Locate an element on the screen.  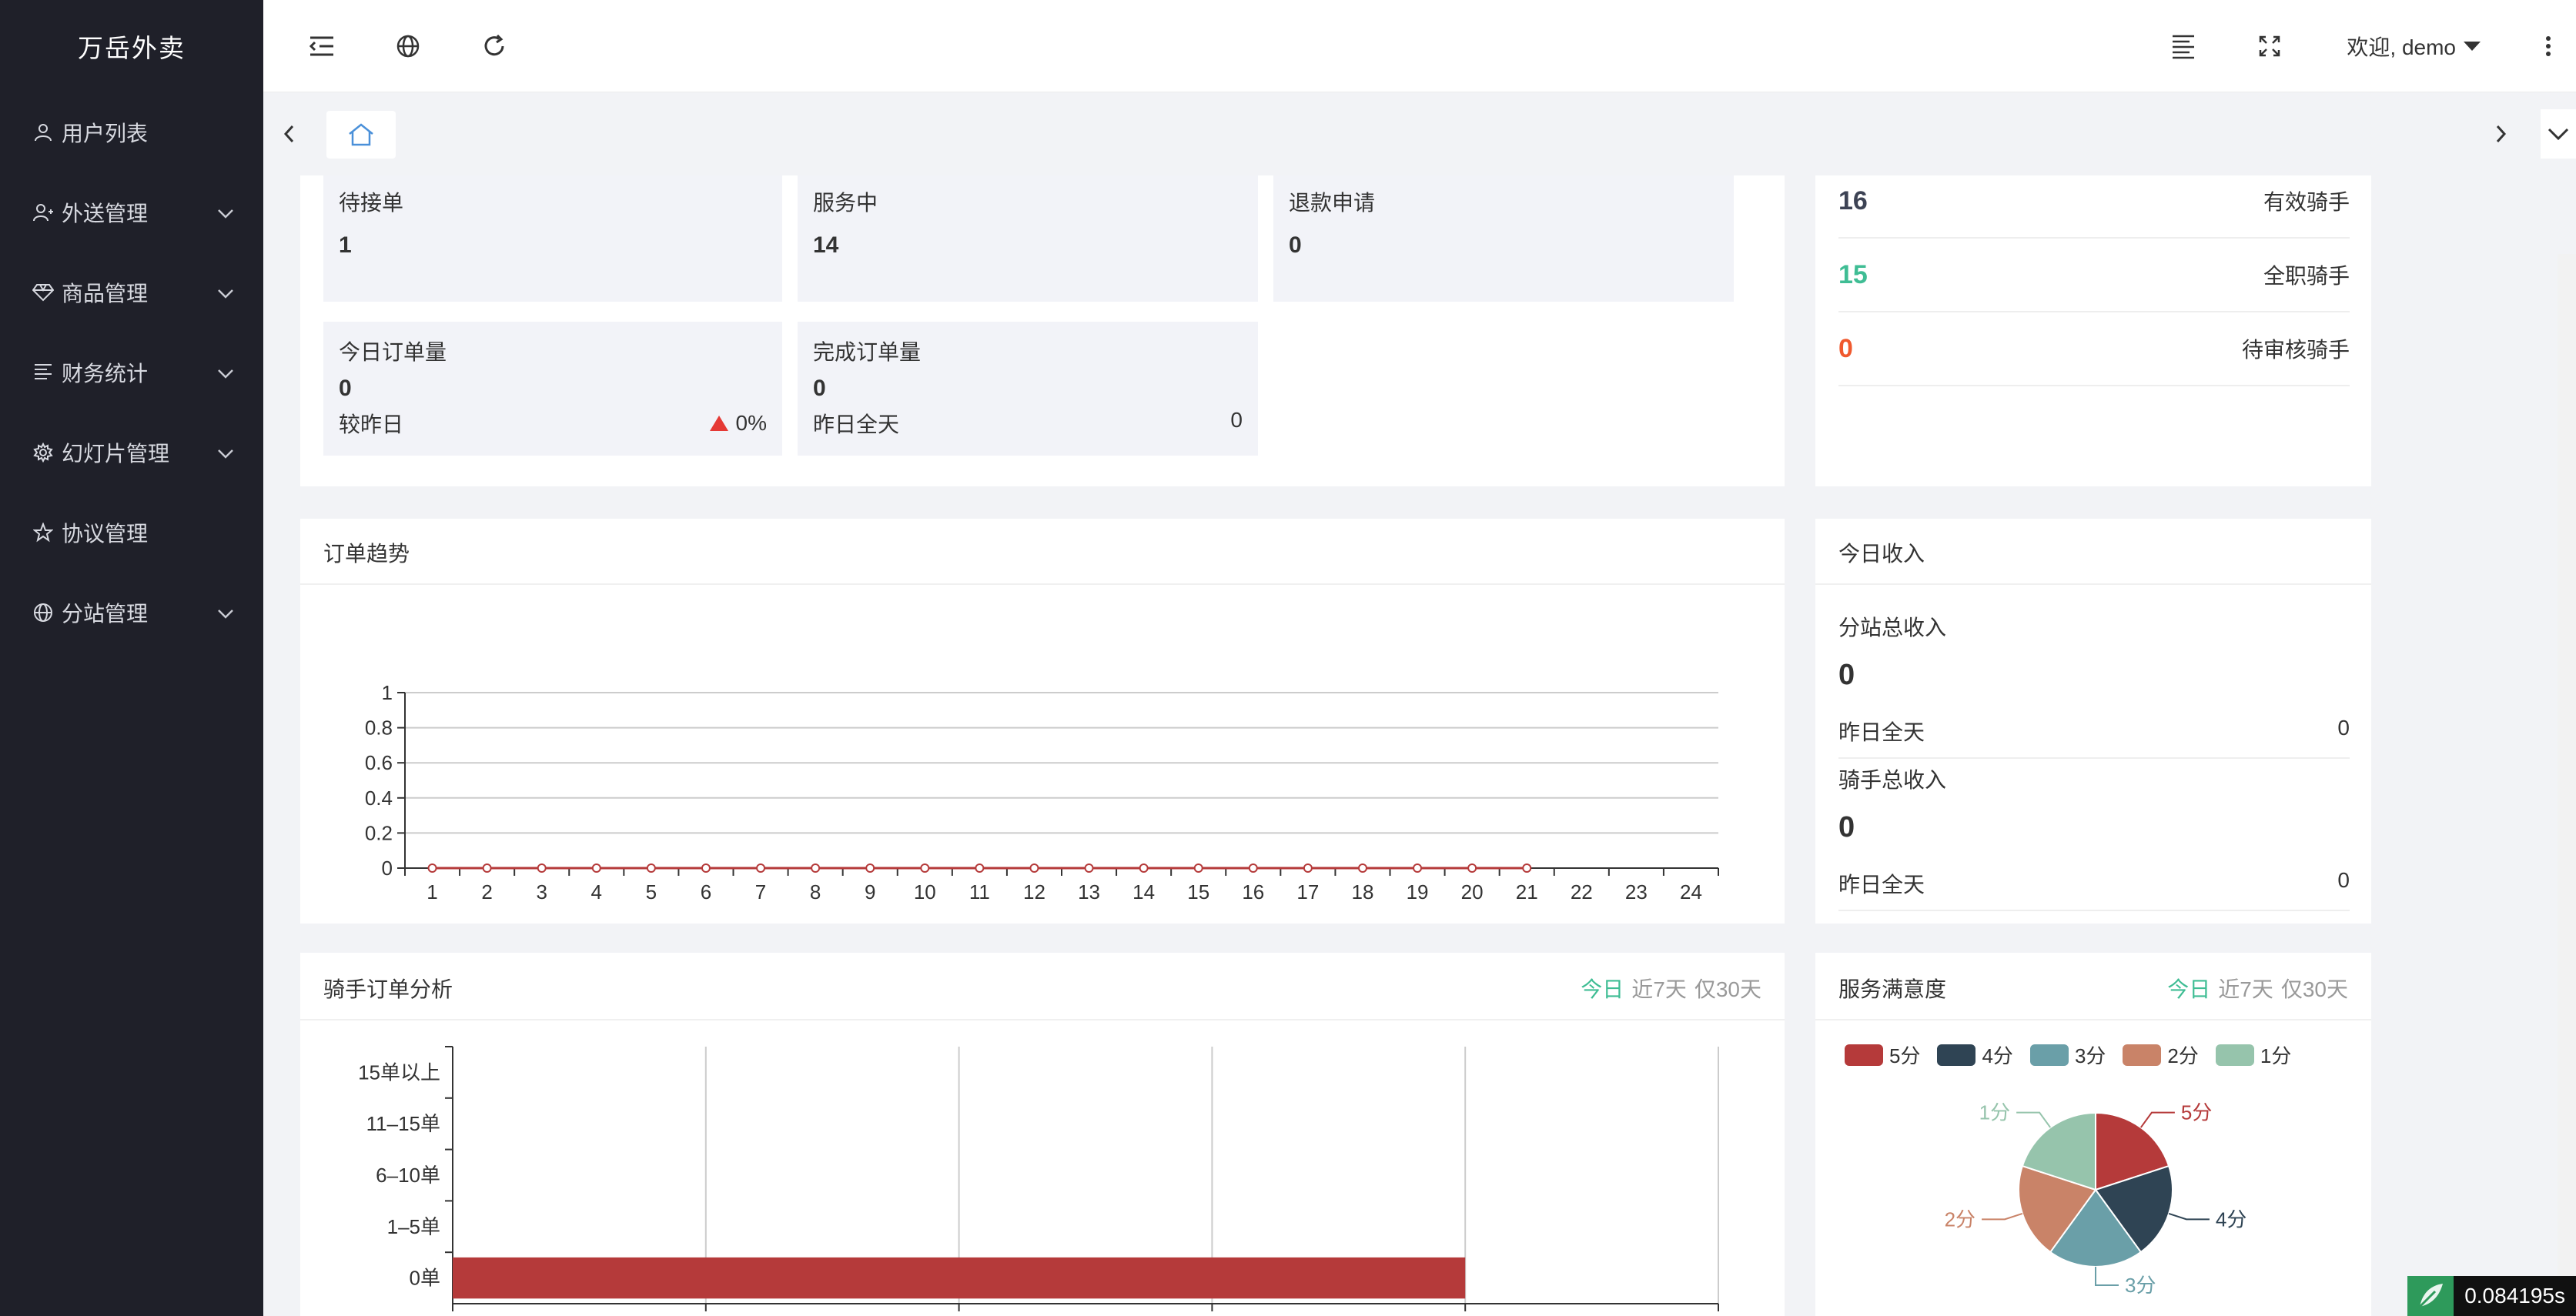
app-title: 万岳外卖 is located at coordinates (132, 48).